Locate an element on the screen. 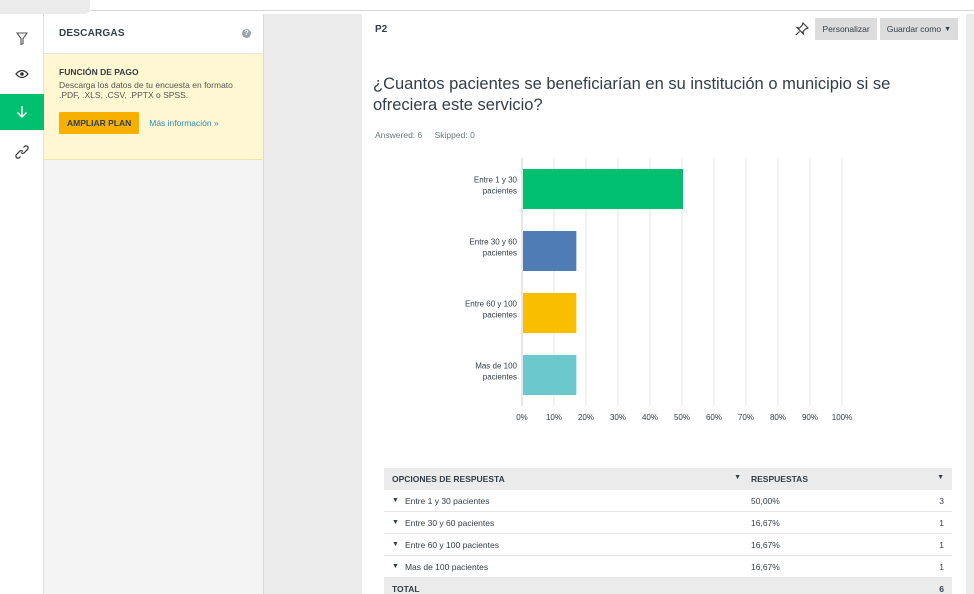 The image size is (974, 594). link-icon is located at coordinates (22, 152).